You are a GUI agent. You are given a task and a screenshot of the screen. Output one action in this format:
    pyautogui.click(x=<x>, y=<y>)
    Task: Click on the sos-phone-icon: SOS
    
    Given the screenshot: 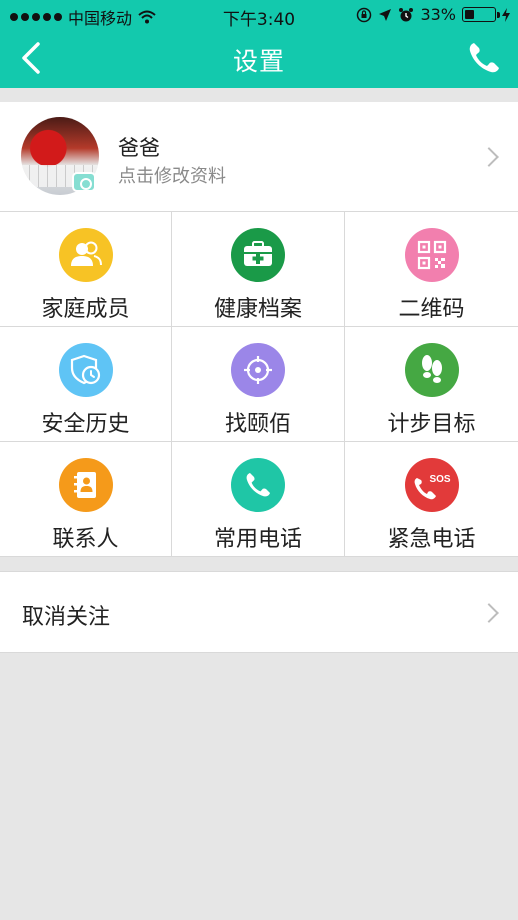 What is the action you would take?
    pyautogui.click(x=431, y=485)
    